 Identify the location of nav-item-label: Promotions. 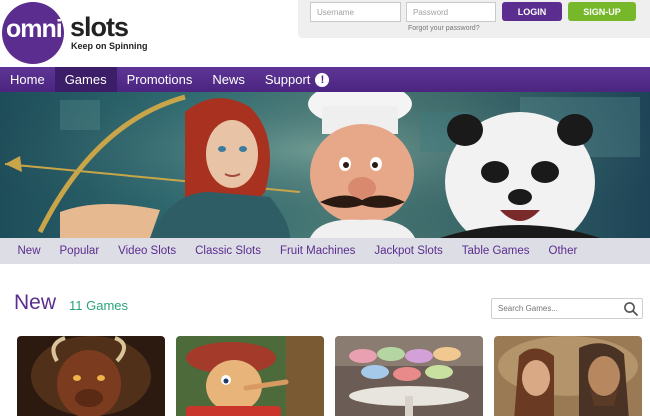
(159, 79).